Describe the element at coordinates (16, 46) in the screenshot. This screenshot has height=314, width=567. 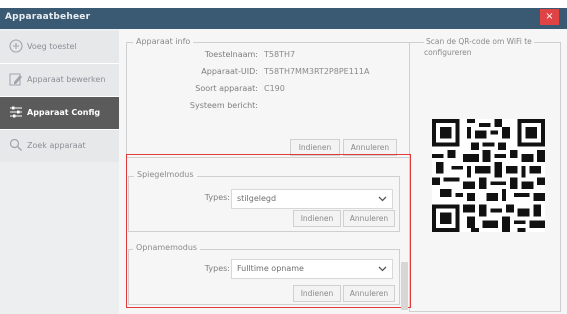
I see `plus-circle-icon` at that location.